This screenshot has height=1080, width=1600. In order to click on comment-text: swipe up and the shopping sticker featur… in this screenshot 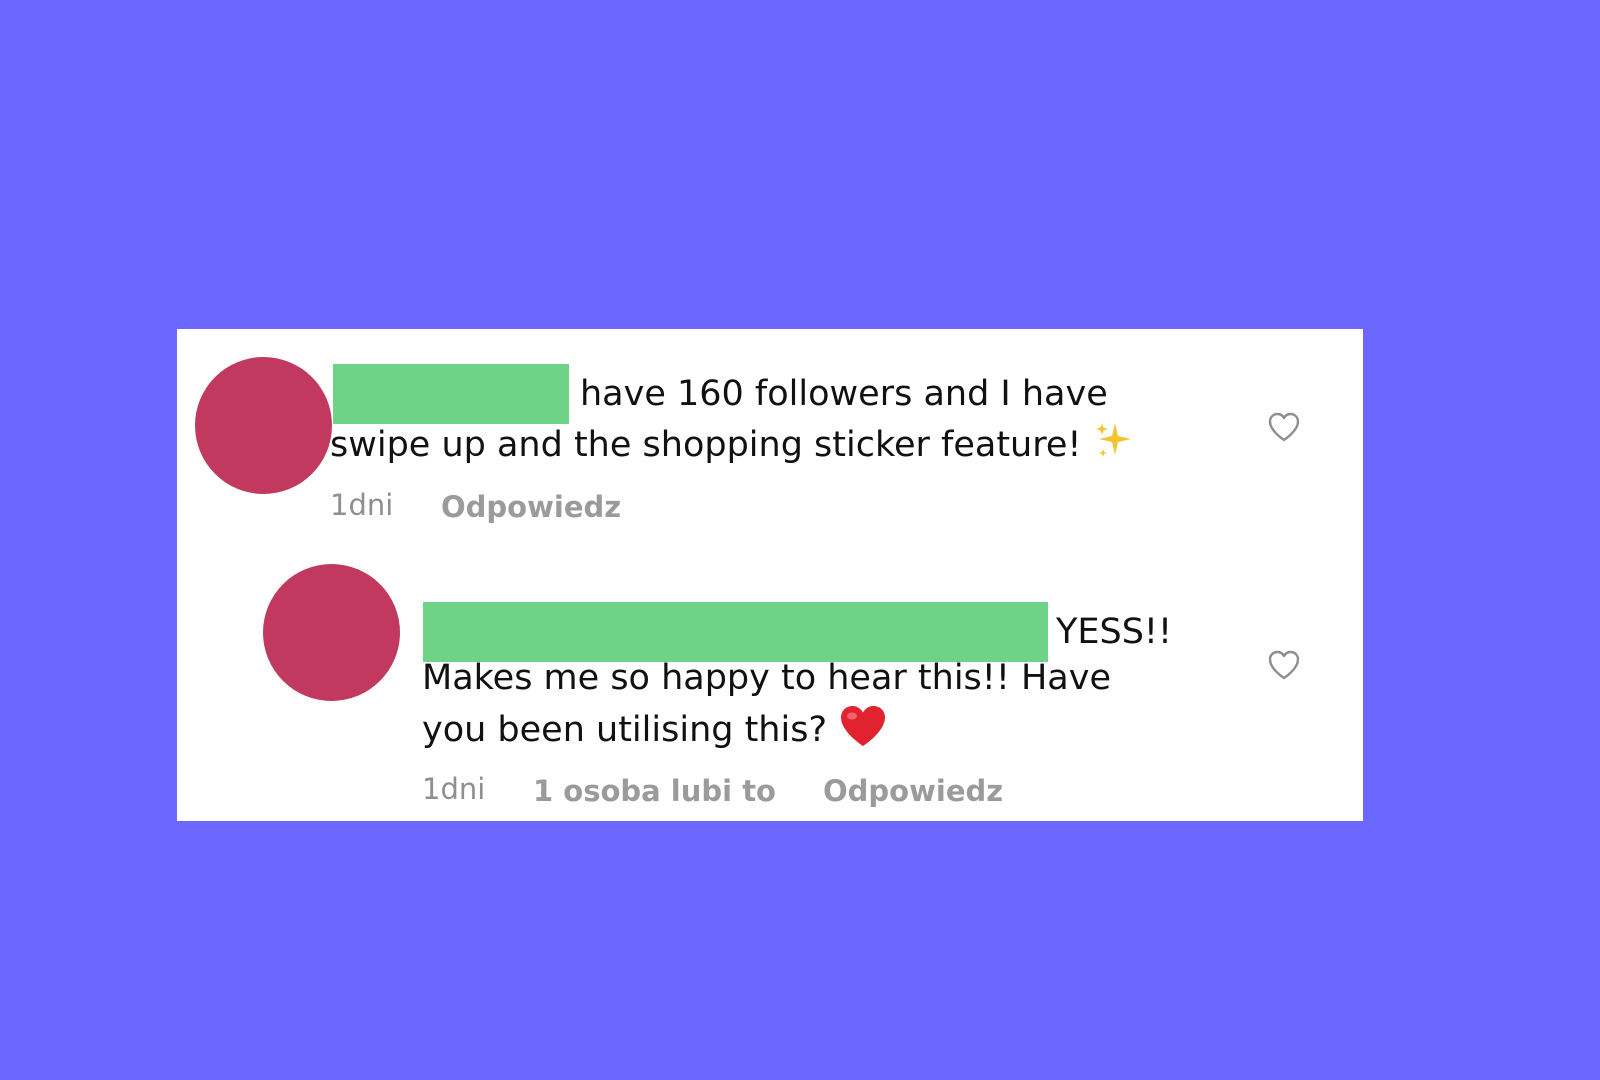, I will do `click(706, 445)`.